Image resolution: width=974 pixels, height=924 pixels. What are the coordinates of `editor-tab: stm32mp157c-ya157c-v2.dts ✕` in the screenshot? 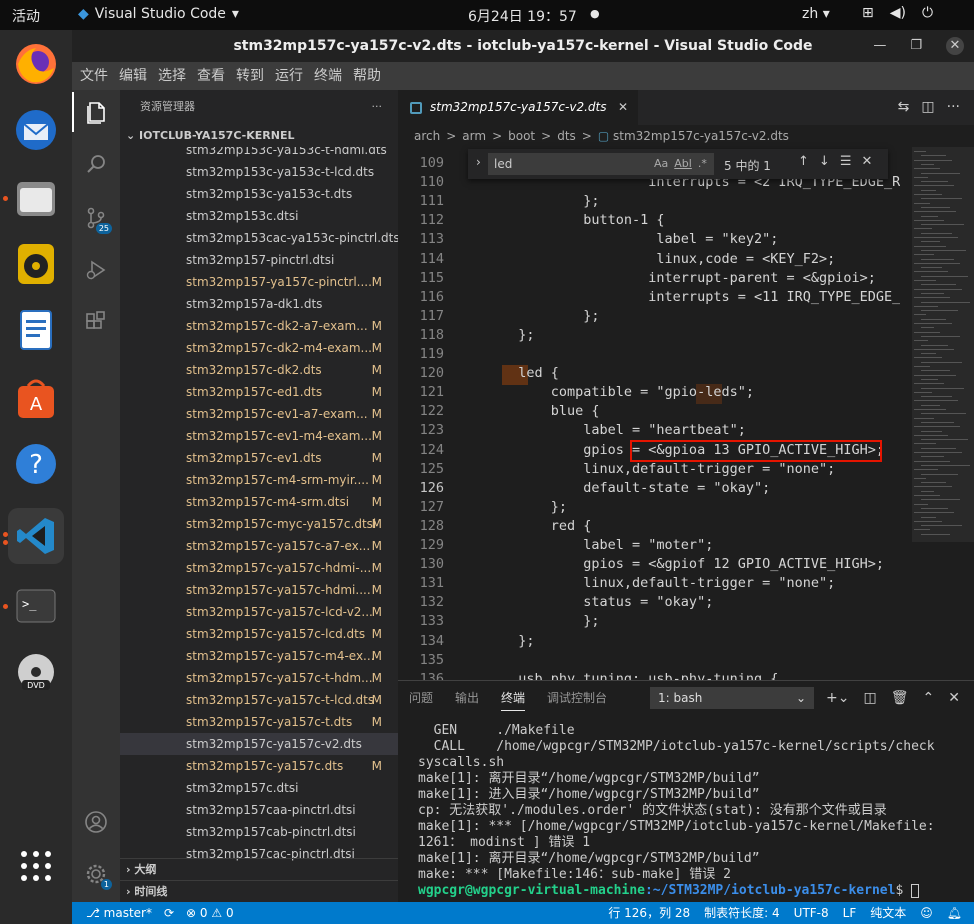 It's located at (518, 107).